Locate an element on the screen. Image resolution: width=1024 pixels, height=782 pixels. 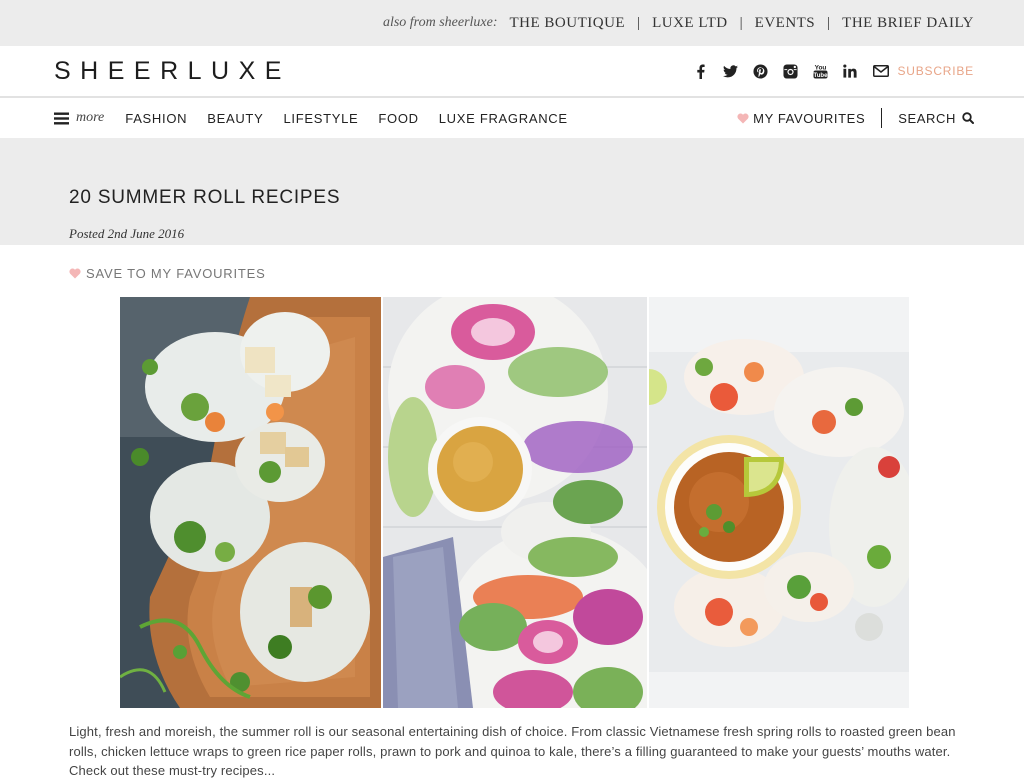
page-title: 20 SUMMER ROLL RECIPES is located at coordinates (205, 197).